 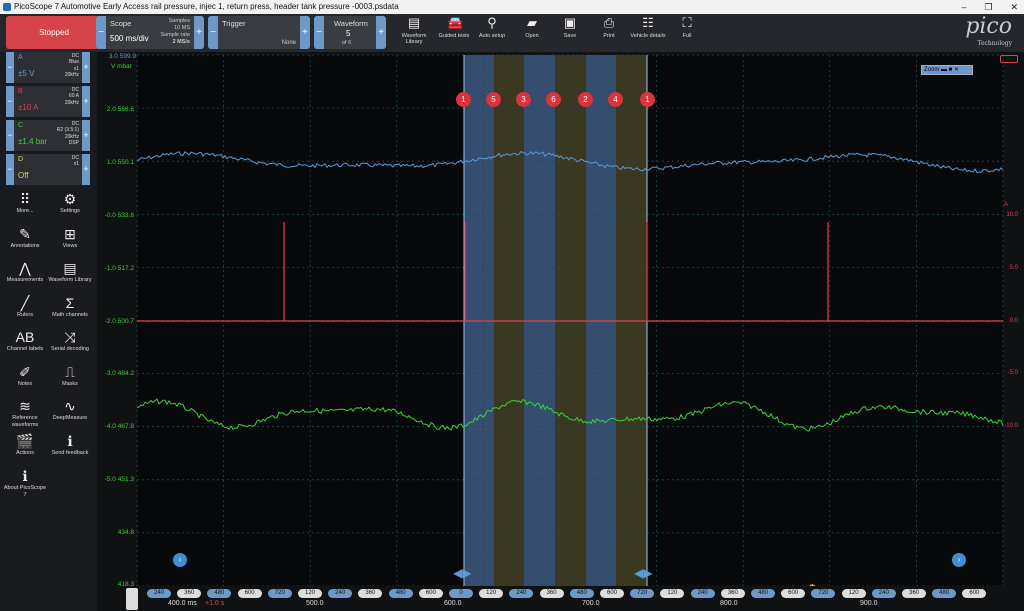 What do you see at coordinates (648, 33) in the screenshot?
I see `vehicle-details-button: ☷ Vehicle details` at bounding box center [648, 33].